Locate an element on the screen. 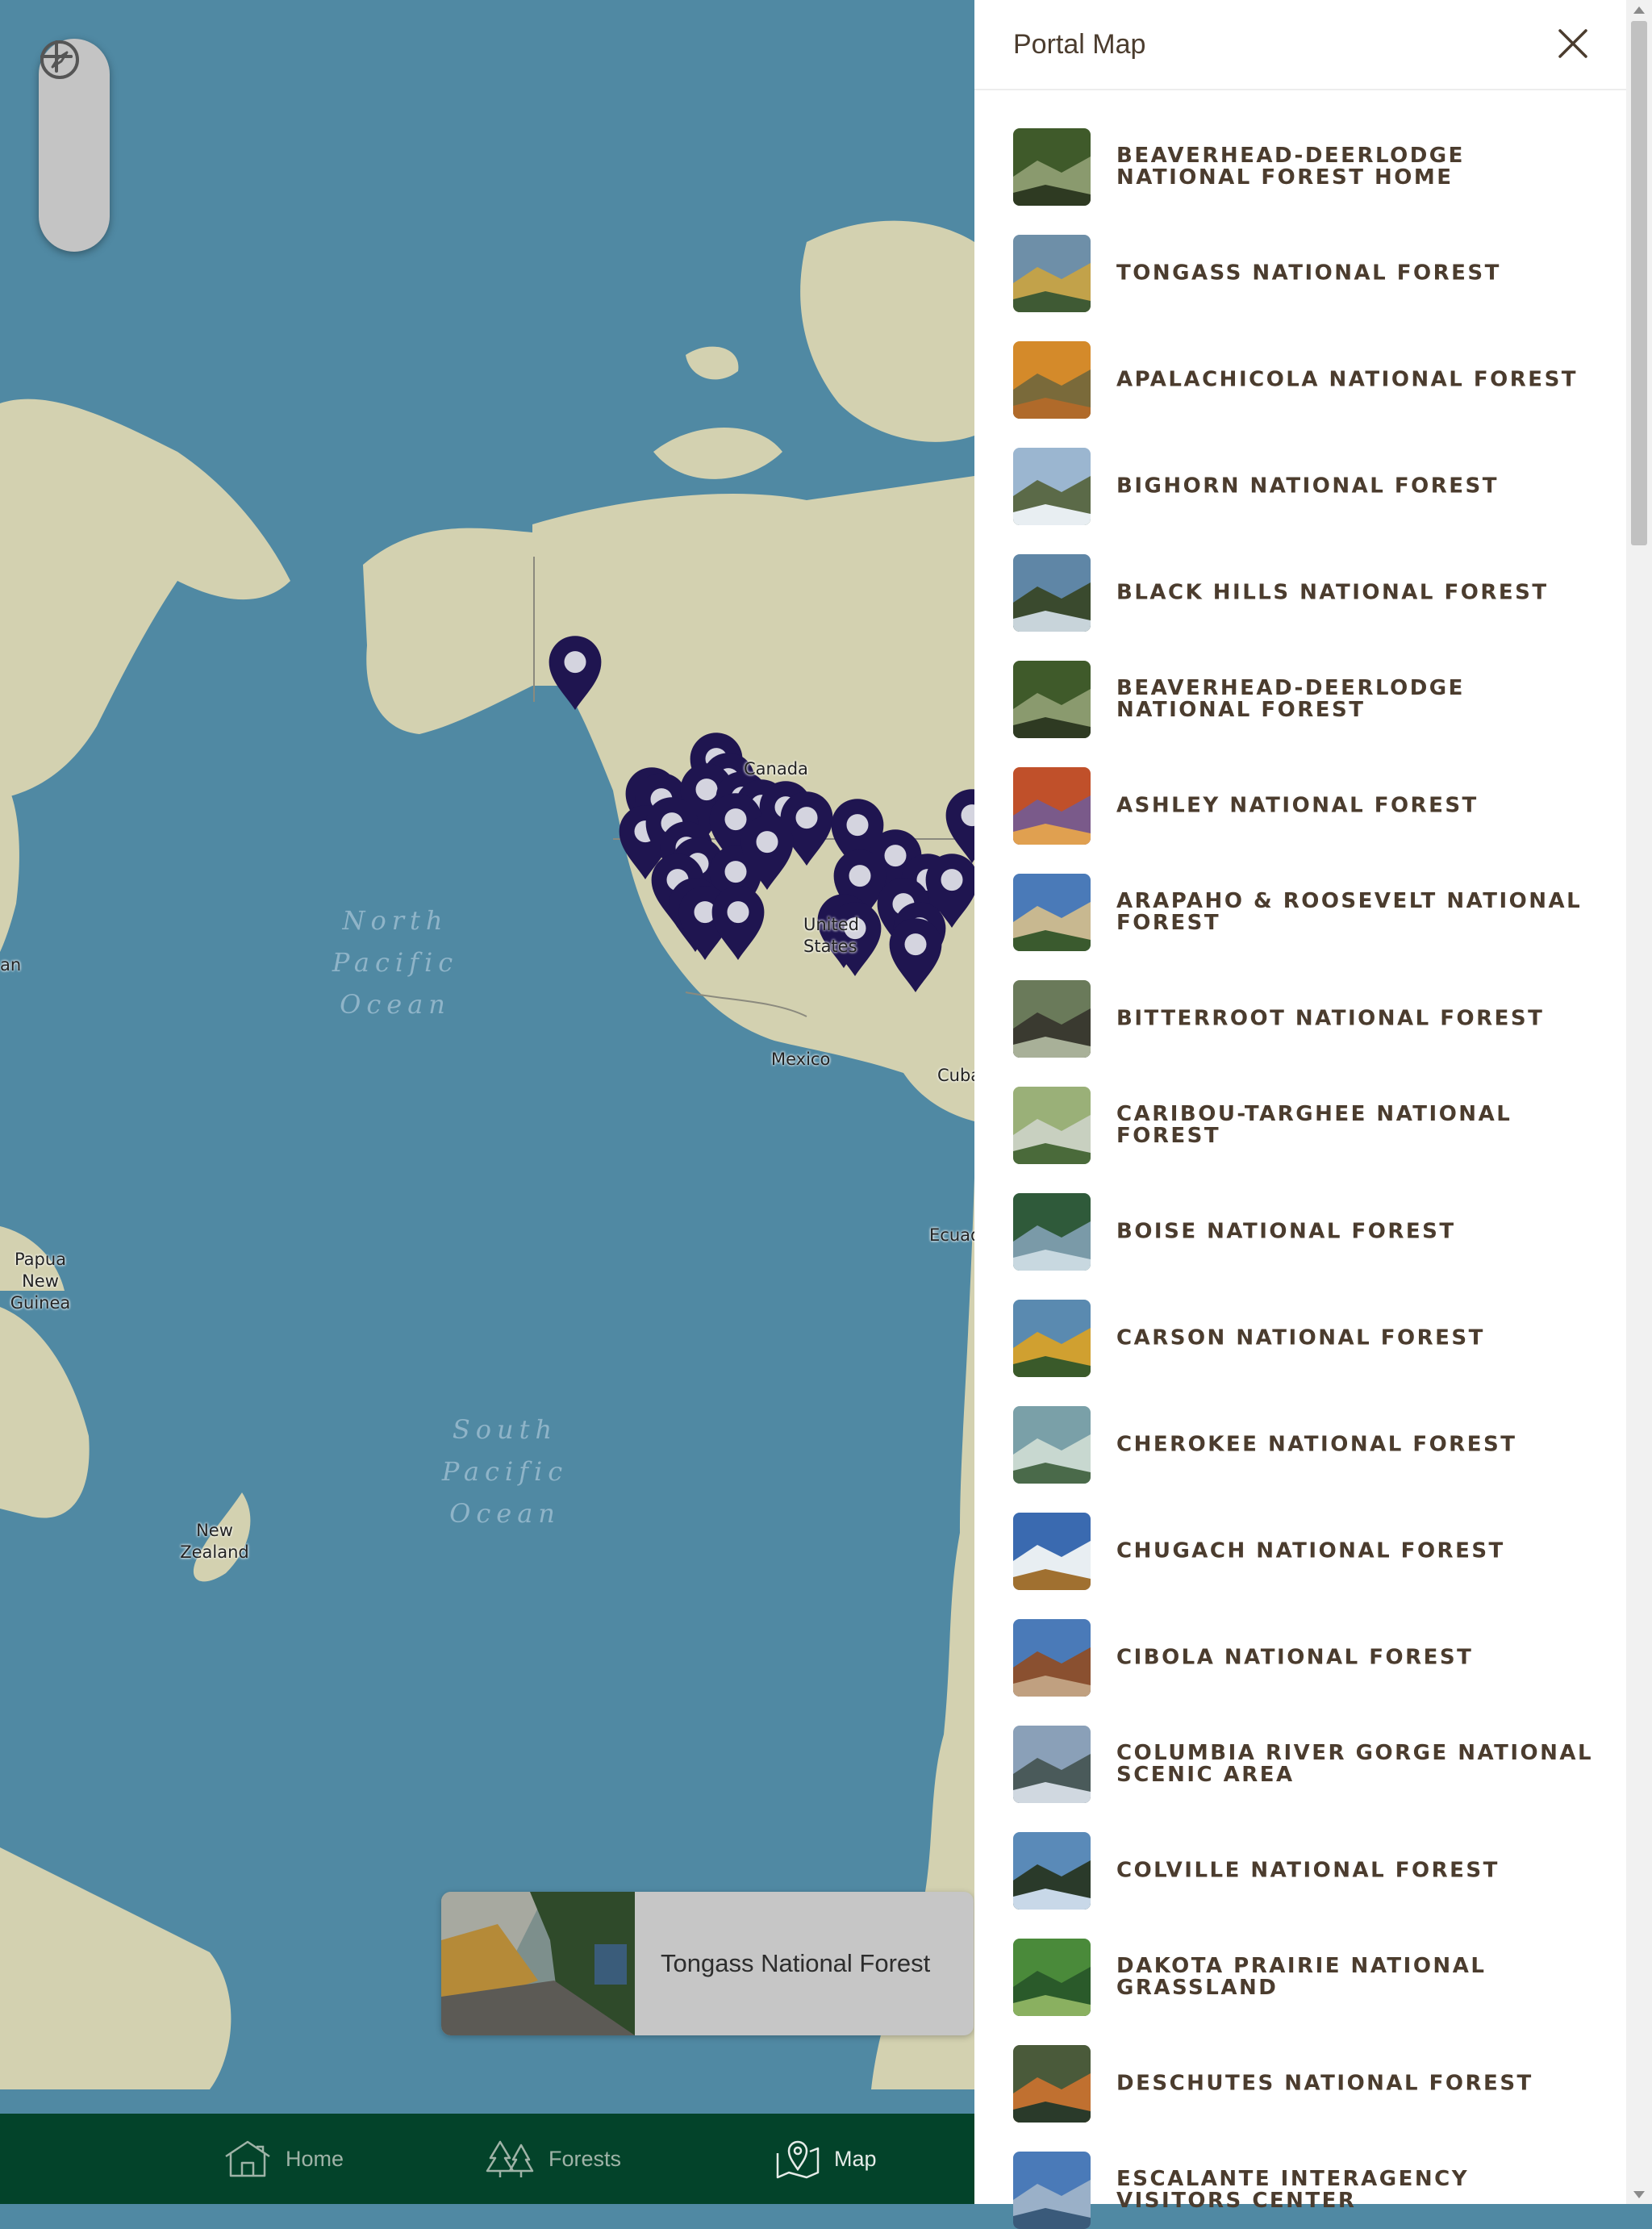  forest-name: BEAVERHEAD-DEERLODGE NATIONAL FOREST is located at coordinates (1291, 699).